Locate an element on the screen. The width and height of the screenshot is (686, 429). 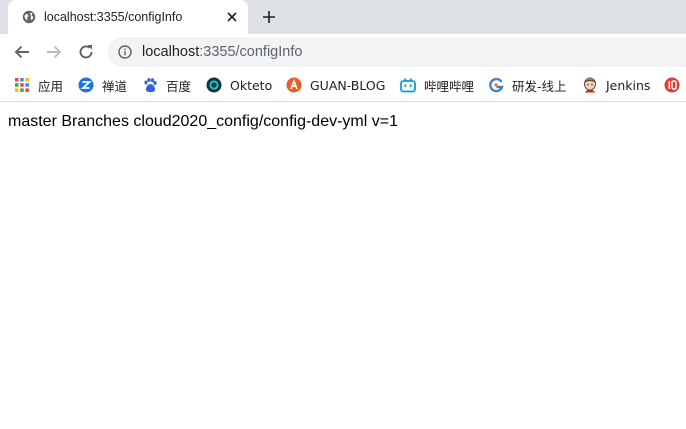
bilibili-icon is located at coordinates (408, 85).